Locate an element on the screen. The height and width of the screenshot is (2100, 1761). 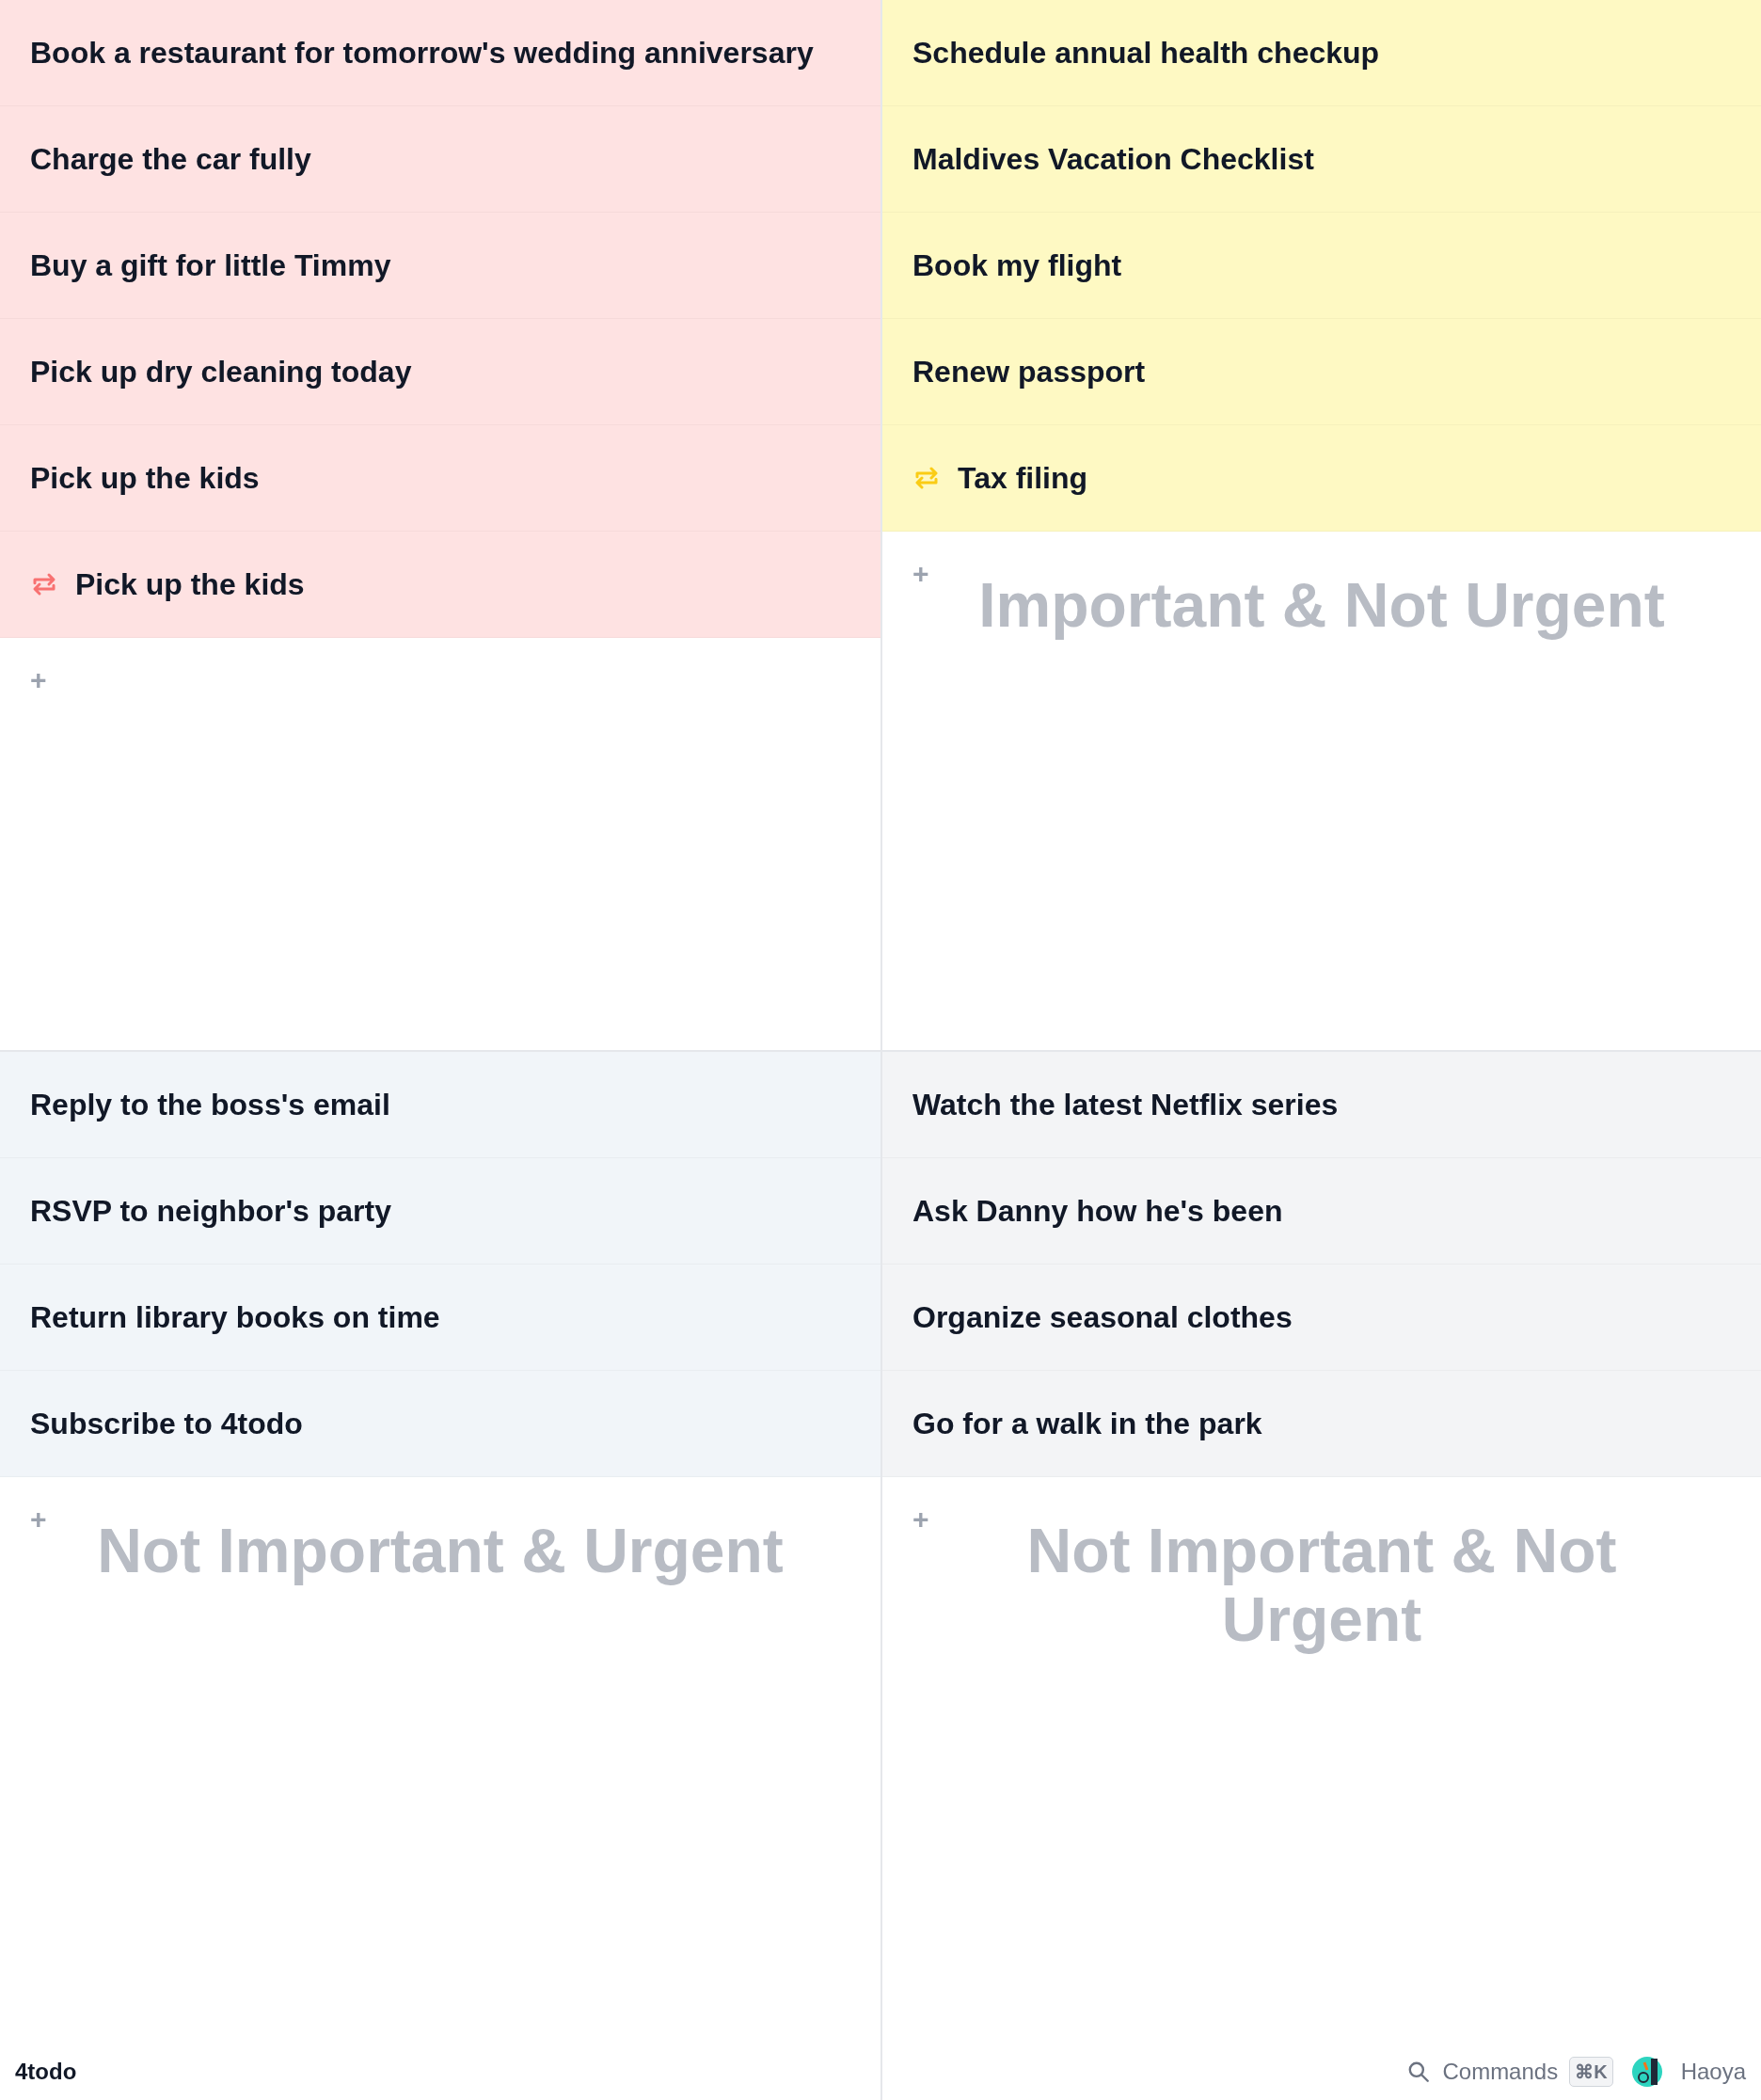
task-item: Schedule annual health checkup is located at coordinates (1321, 53).